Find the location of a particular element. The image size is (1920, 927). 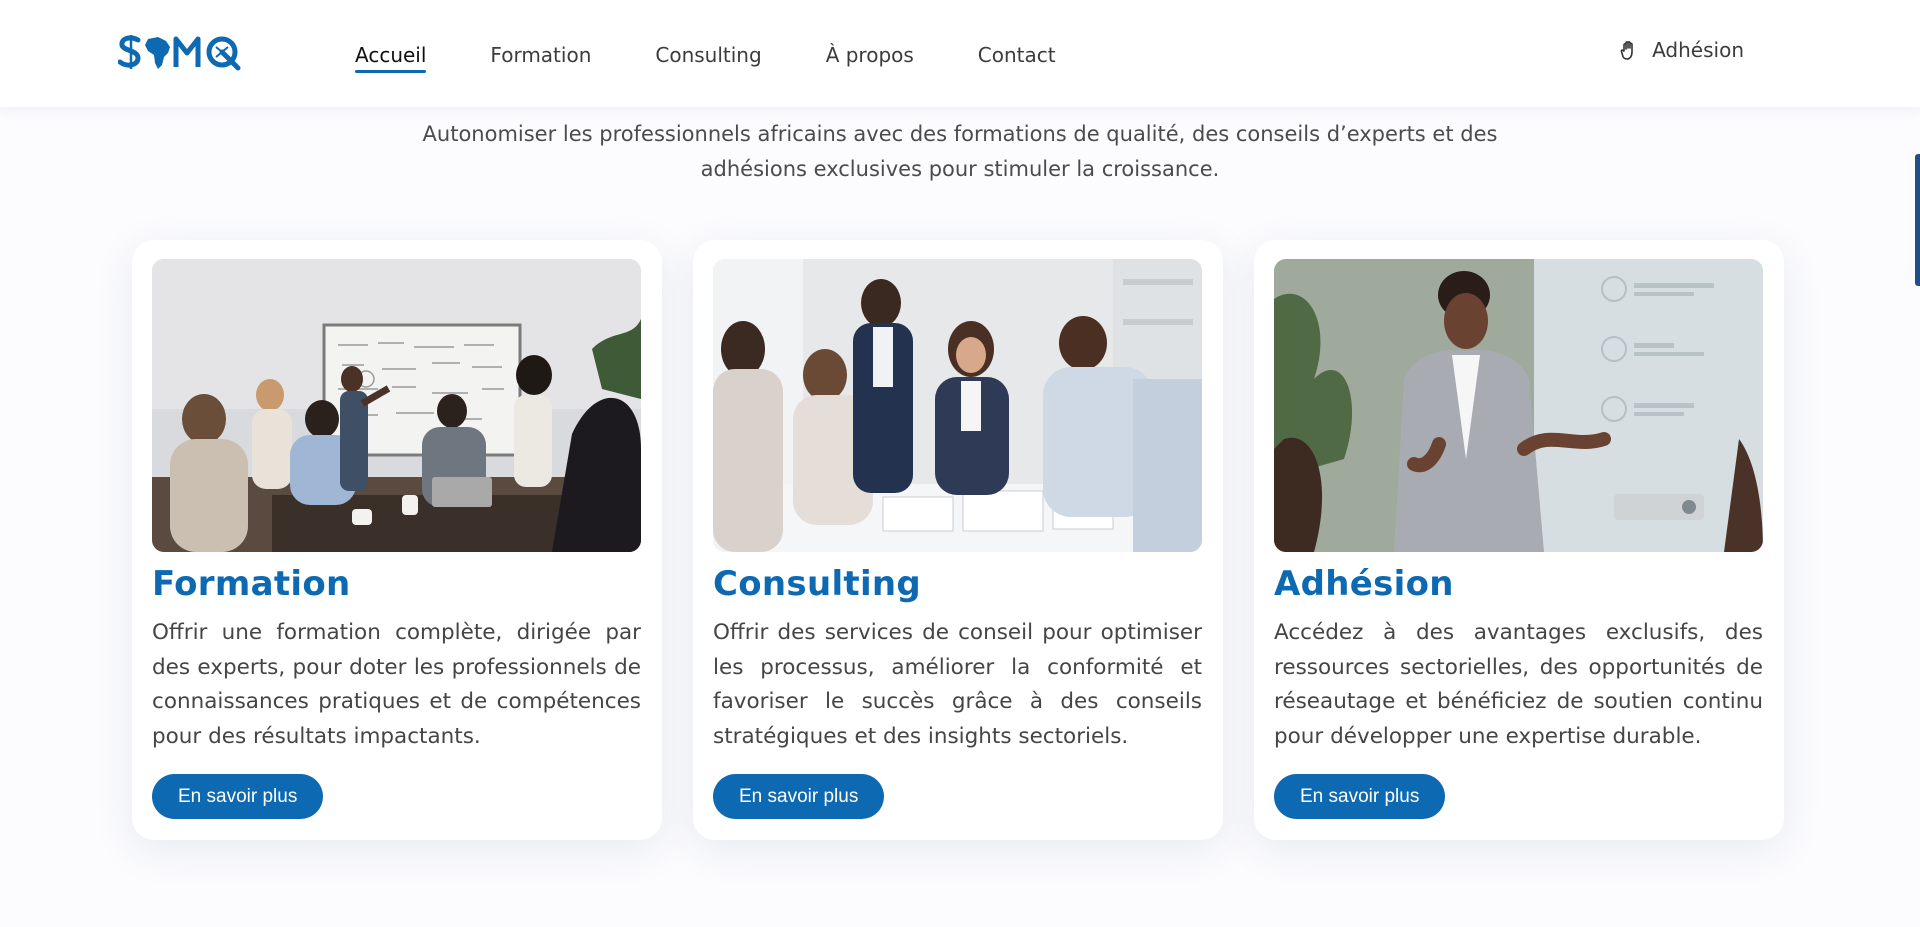

card-title: Adhésion is located at coordinates (1364, 584).